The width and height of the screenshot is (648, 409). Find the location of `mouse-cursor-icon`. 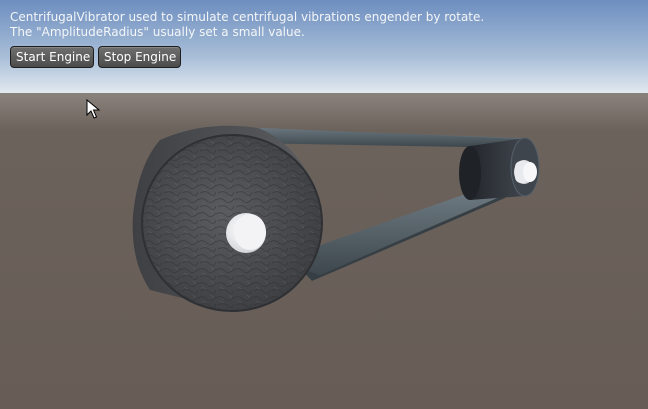

mouse-cursor-icon is located at coordinates (93, 109).